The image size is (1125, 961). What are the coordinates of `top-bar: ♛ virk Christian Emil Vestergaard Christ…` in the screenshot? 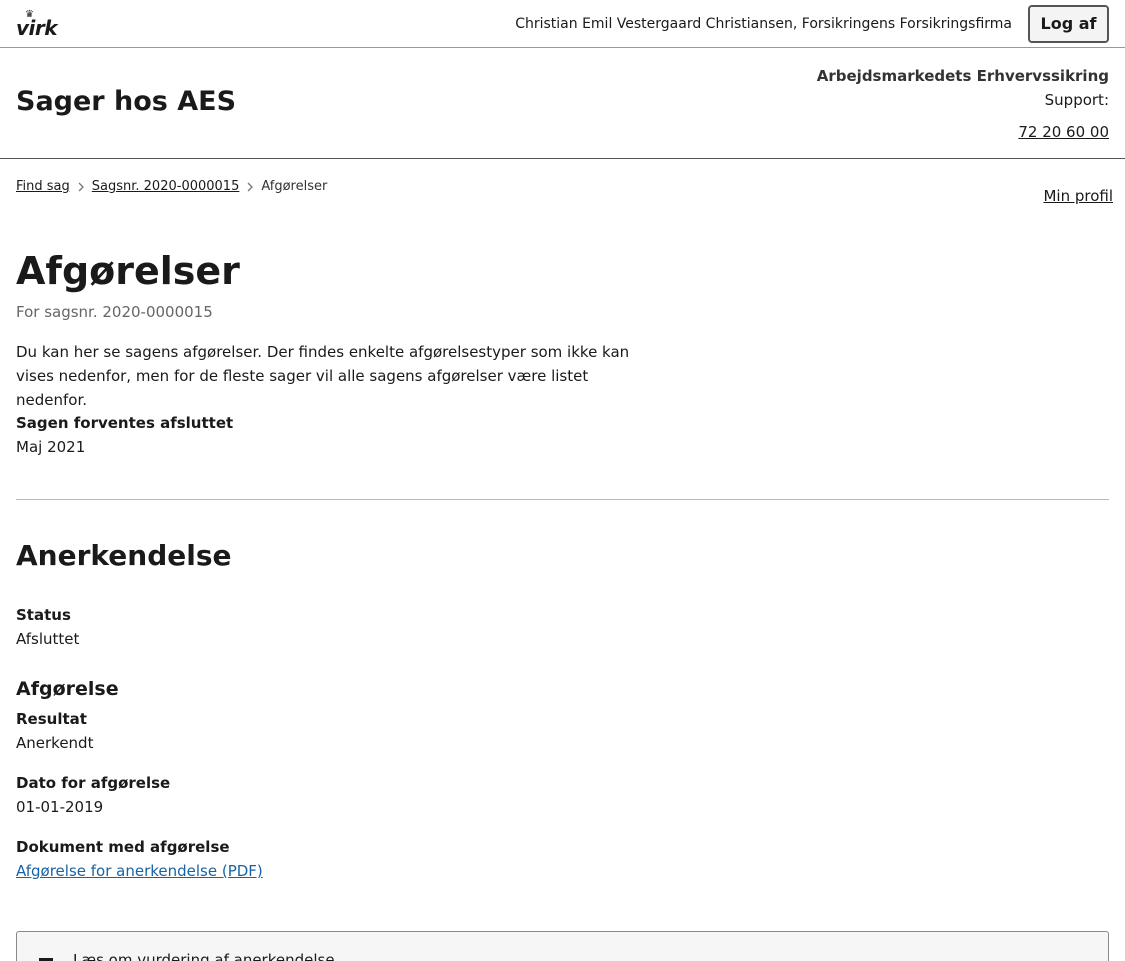 It's located at (562, 24).